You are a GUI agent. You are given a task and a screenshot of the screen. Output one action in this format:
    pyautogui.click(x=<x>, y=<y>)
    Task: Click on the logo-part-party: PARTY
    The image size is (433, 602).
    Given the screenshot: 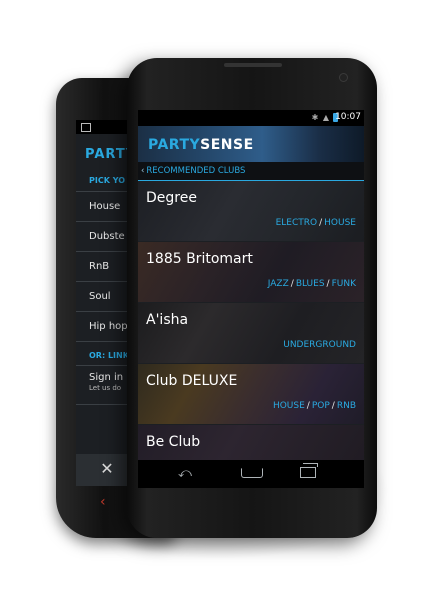 What is the action you would take?
    pyautogui.click(x=174, y=145)
    